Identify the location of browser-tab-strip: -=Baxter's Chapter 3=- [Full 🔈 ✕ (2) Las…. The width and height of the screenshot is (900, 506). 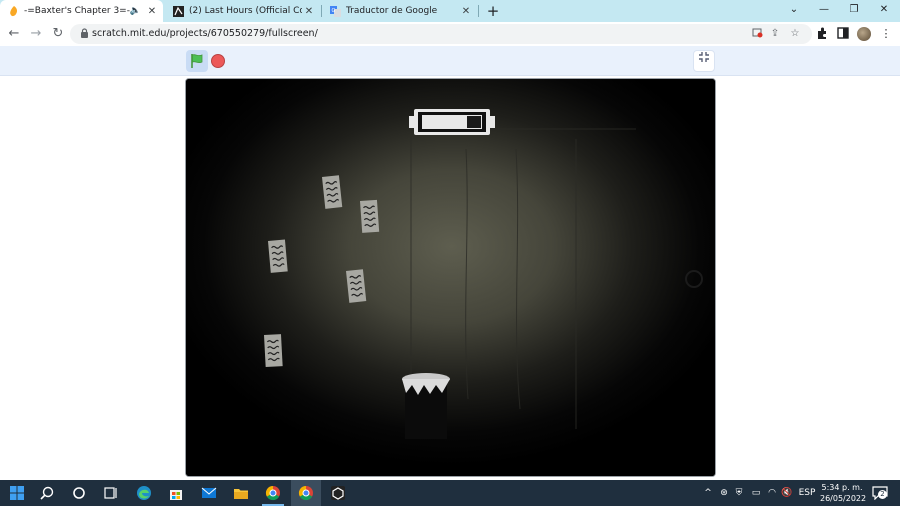
(450, 11).